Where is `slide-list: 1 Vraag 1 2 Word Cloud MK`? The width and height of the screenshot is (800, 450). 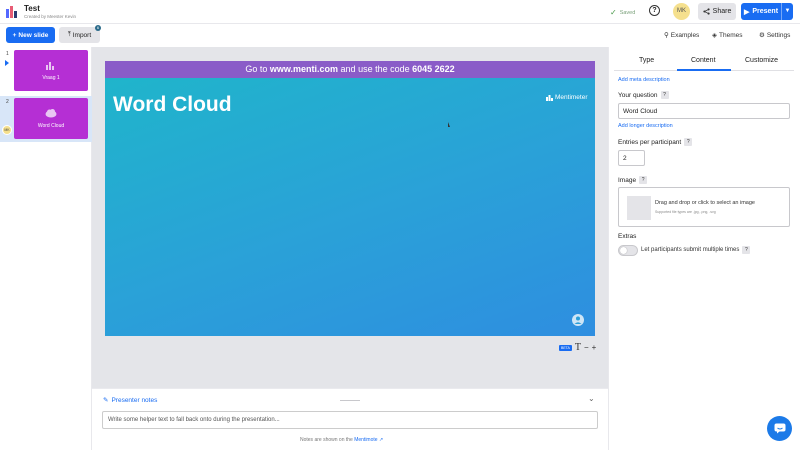 slide-list: 1 Vraag 1 2 Word Cloud MK is located at coordinates (46, 248).